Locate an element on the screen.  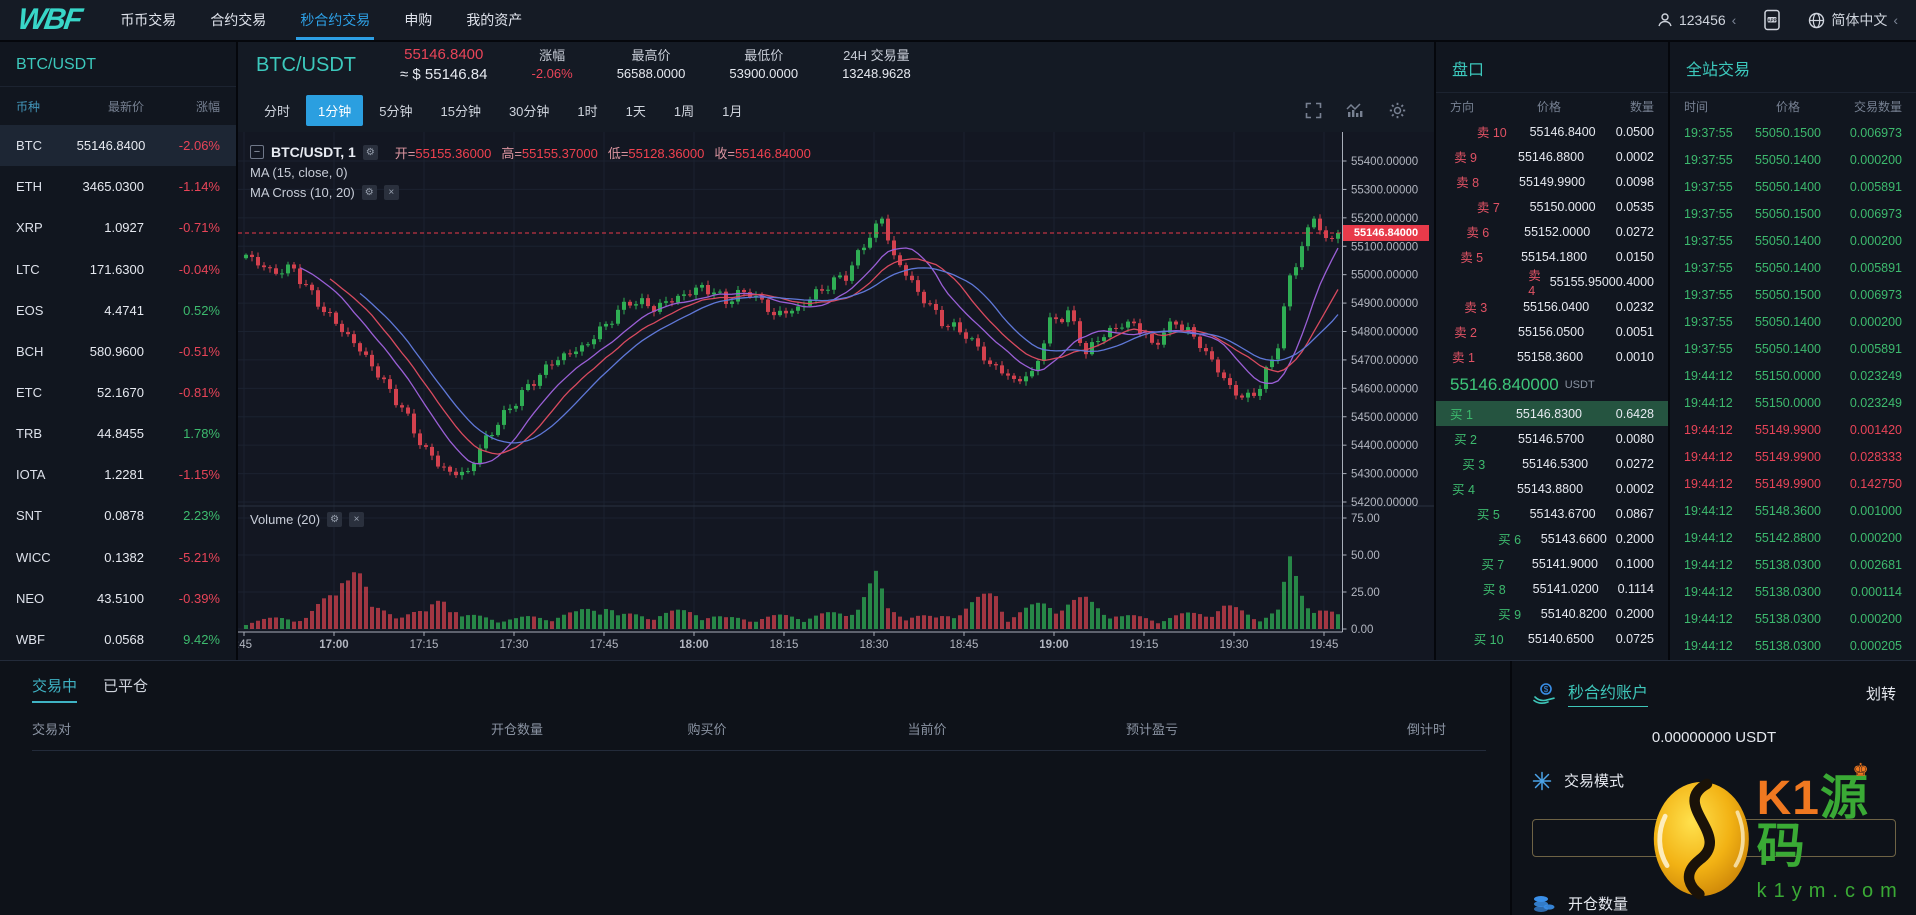
trade-qty: 0.000200 is located at coordinates (1875, 240).